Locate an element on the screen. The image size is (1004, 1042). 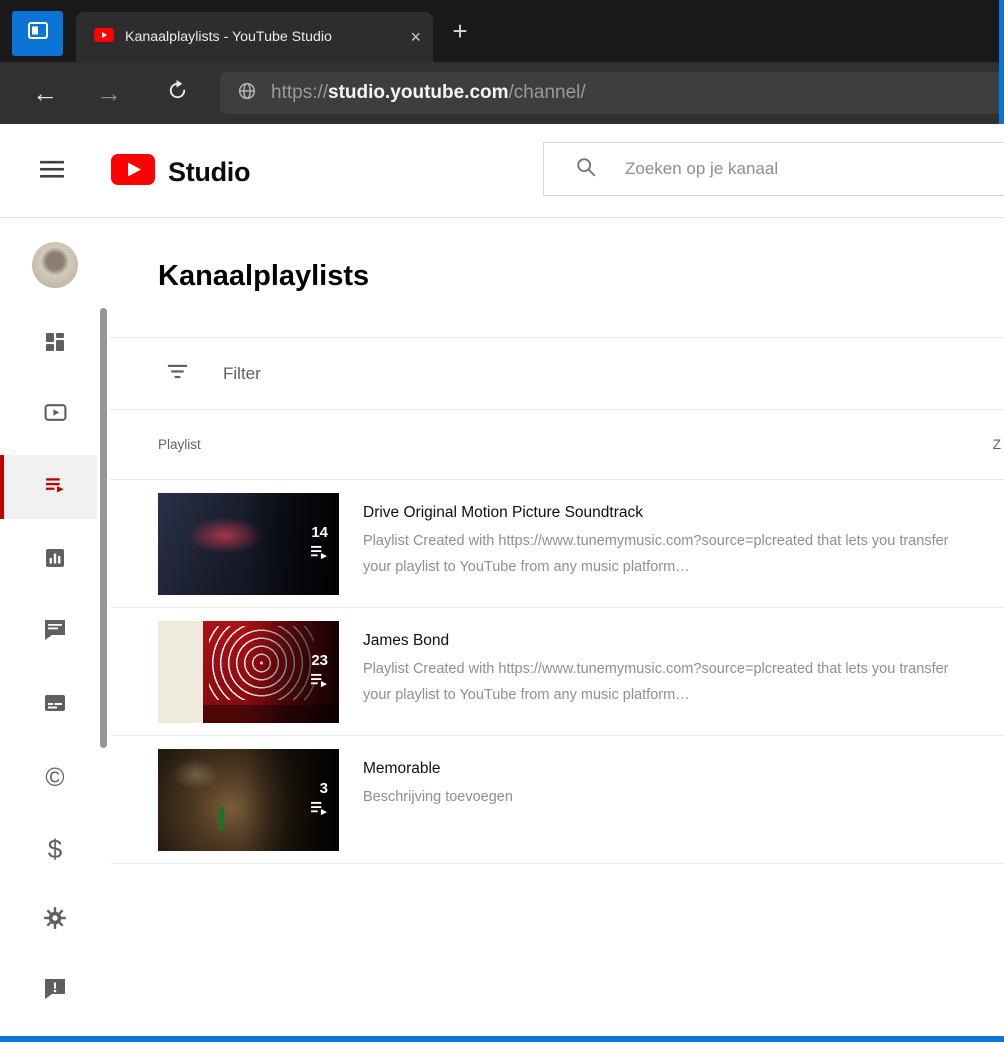
sidebar-item-dashboard is located at coordinates (55, 344).